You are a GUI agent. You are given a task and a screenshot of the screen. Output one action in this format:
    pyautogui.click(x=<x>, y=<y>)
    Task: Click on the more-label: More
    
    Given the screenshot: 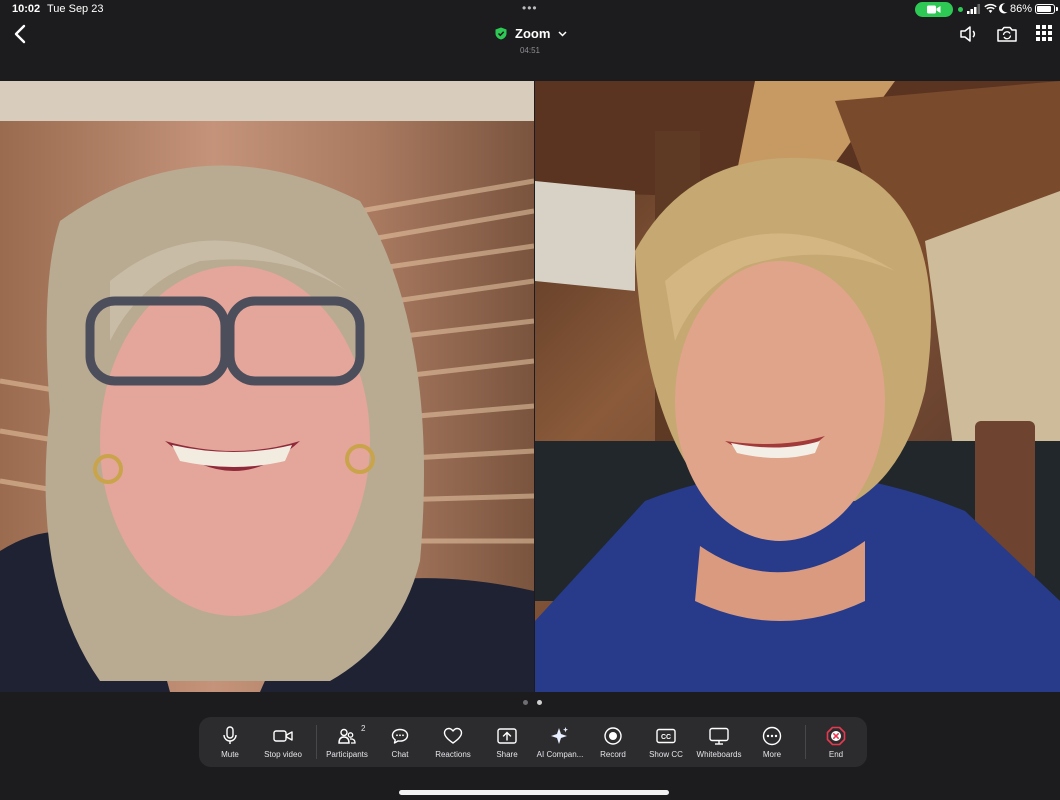 What is the action you would take?
    pyautogui.click(x=772, y=754)
    